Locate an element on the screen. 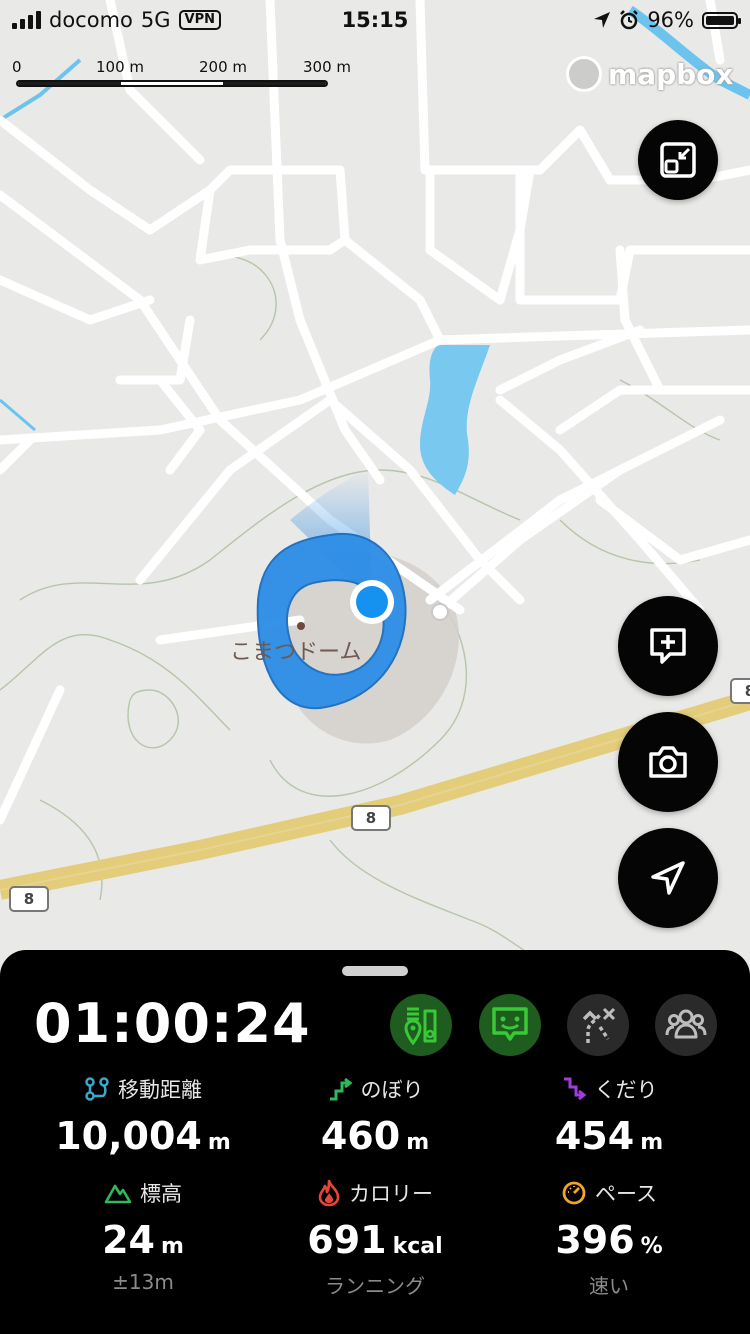 This screenshot has height=1334, width=750. stat-label: ペース is located at coordinates (626, 1194).